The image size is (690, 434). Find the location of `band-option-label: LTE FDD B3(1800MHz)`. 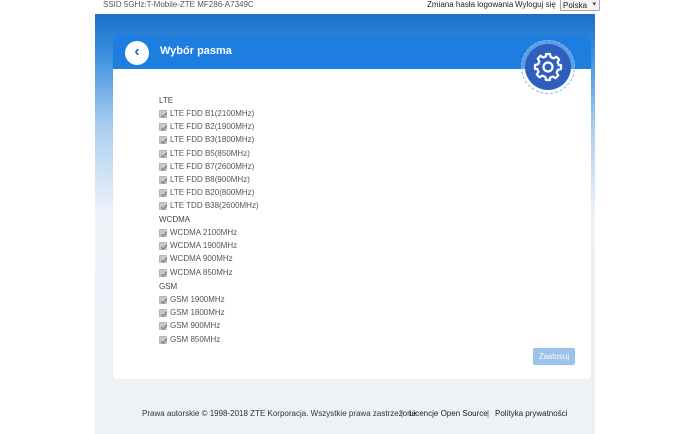

band-option-label: LTE FDD B3(1800MHz) is located at coordinates (212, 140).